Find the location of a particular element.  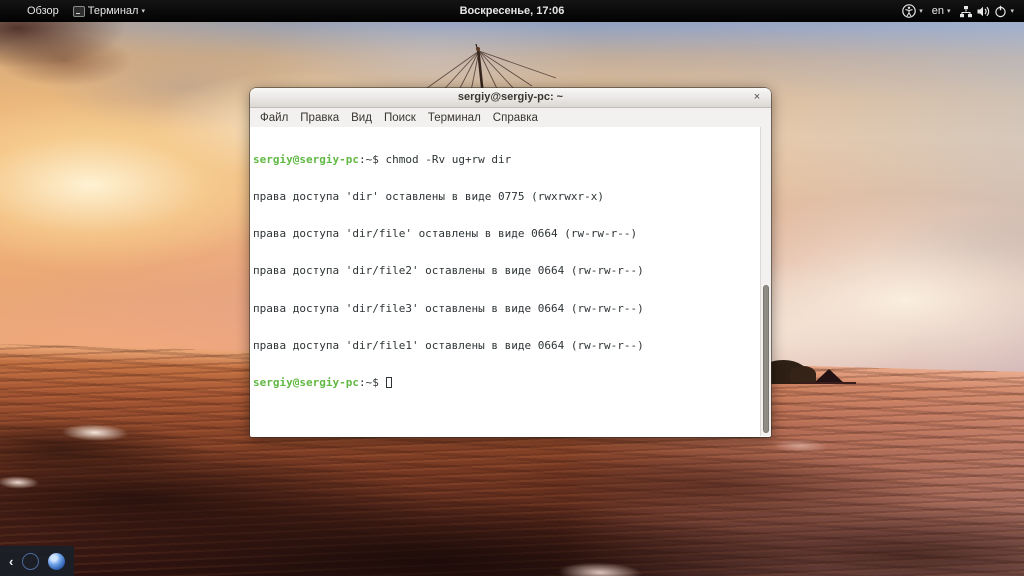

window-title: sergiy@sergiy-pc: ~ is located at coordinates (510, 97).